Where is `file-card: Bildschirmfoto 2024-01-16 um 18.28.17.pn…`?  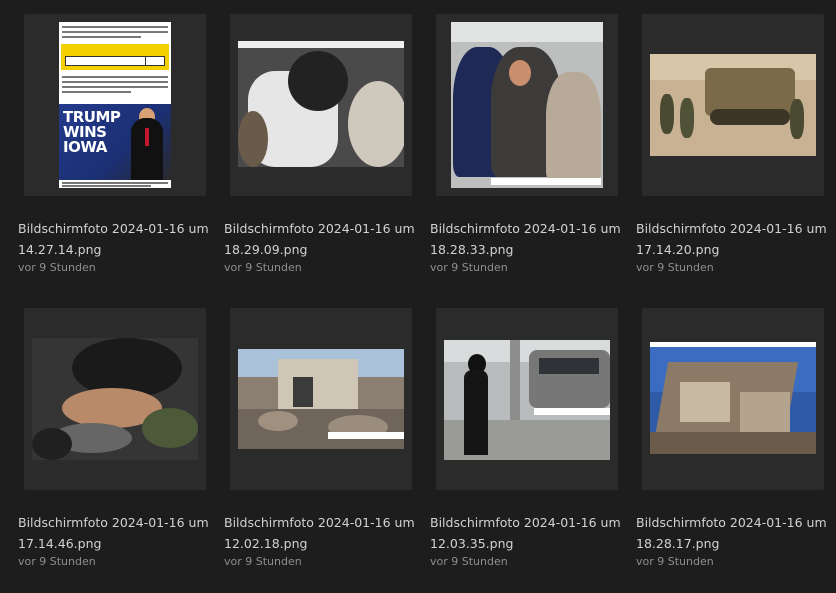 file-card: Bildschirmfoto 2024-01-16 um 18.28.17.pn… is located at coordinates (731, 438).